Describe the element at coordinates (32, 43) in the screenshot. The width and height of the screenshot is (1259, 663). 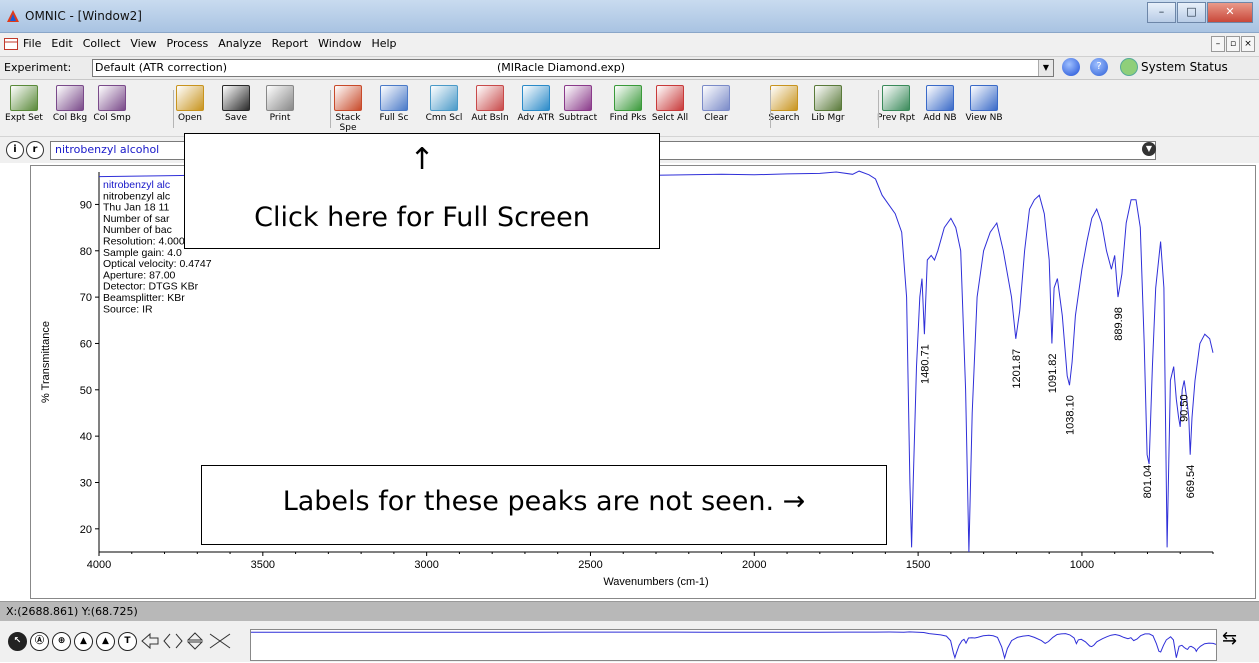
I see `menu-file: File` at that location.